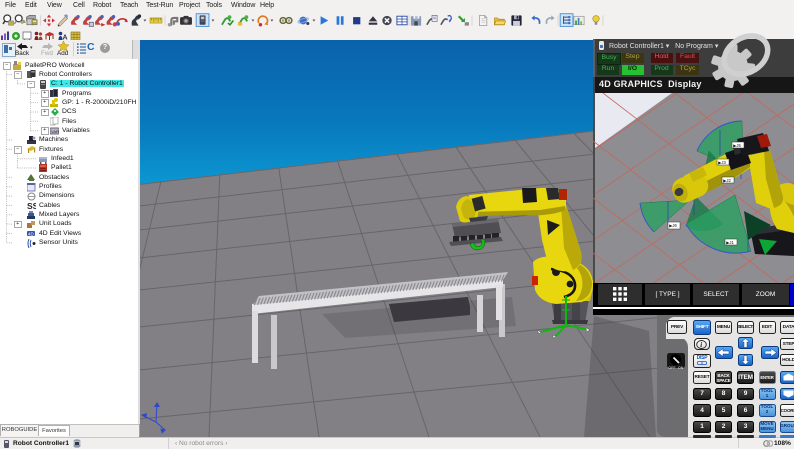  Describe the element at coordinates (673, 225) in the screenshot. I see `svg-text: ▶J6` at that location.